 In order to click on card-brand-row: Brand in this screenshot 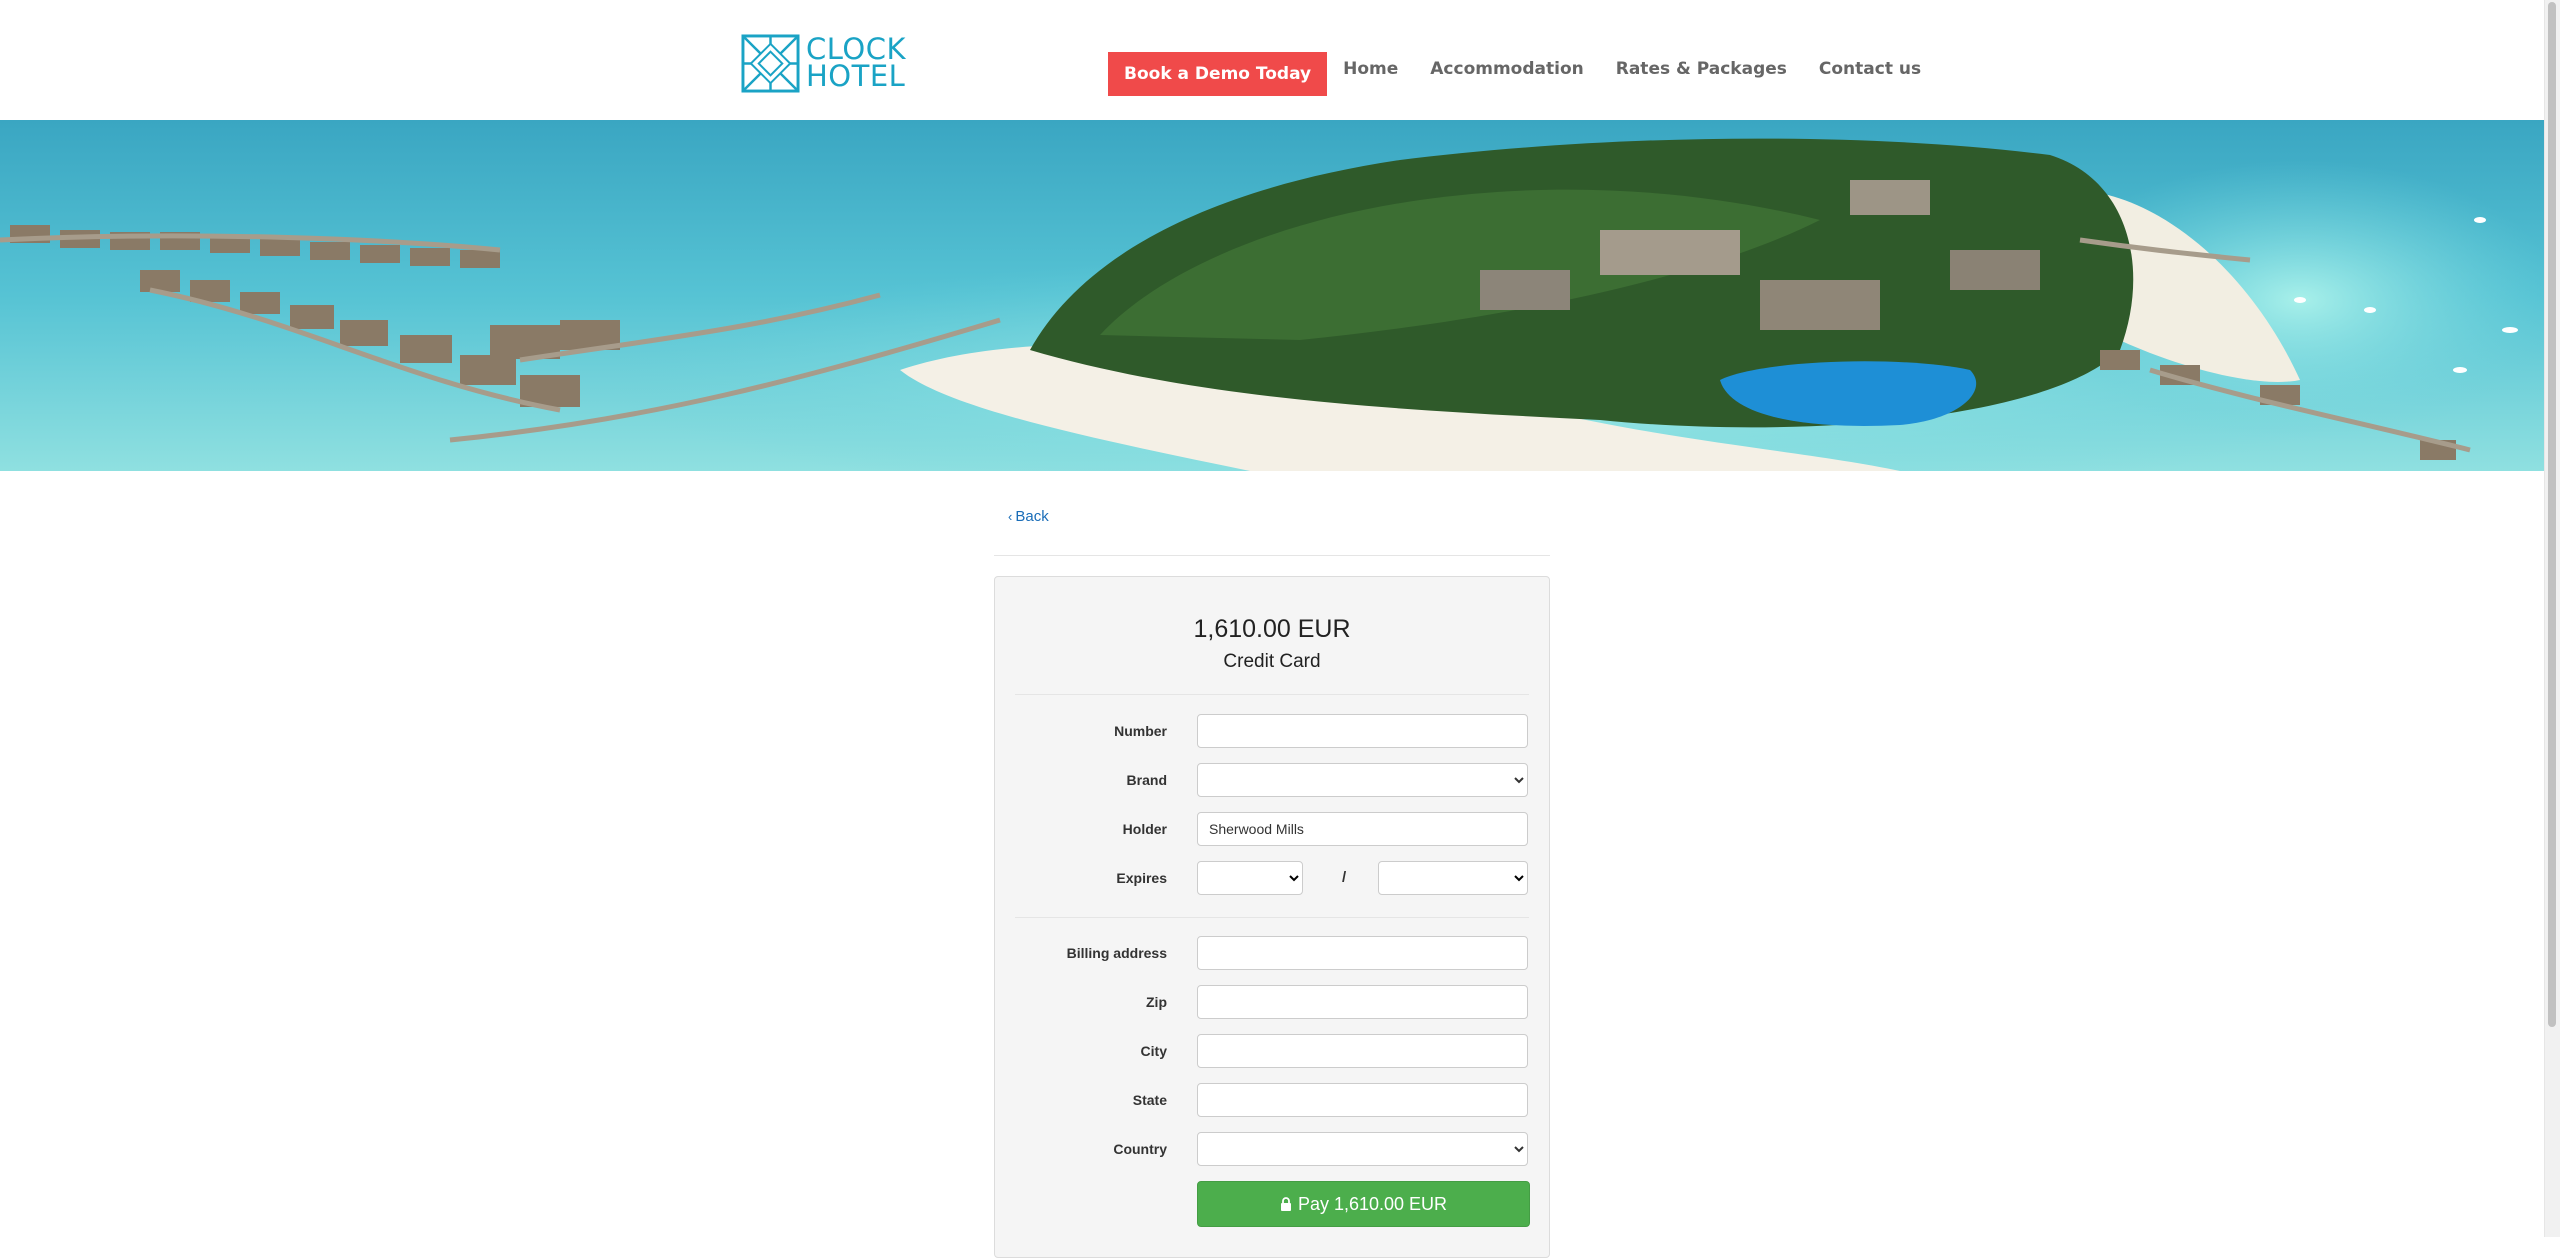, I will do `click(1272, 781)`.